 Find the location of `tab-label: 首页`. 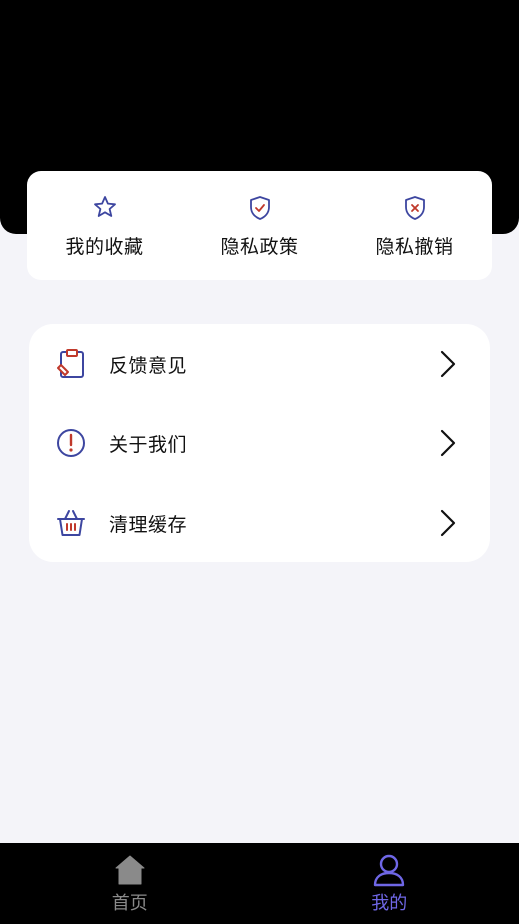

tab-label: 首页 is located at coordinates (129, 903).